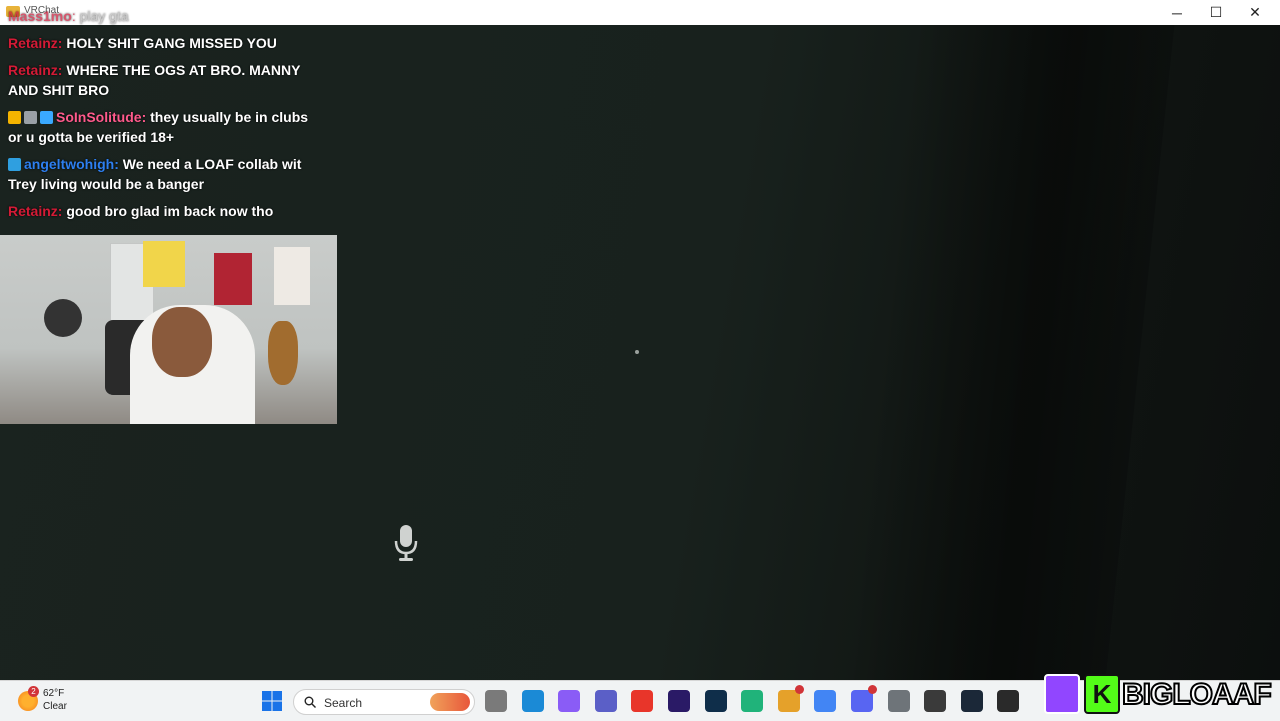 The width and height of the screenshot is (1280, 721). Describe the element at coordinates (1008, 701) in the screenshot. I see `vrchat-icon` at that location.